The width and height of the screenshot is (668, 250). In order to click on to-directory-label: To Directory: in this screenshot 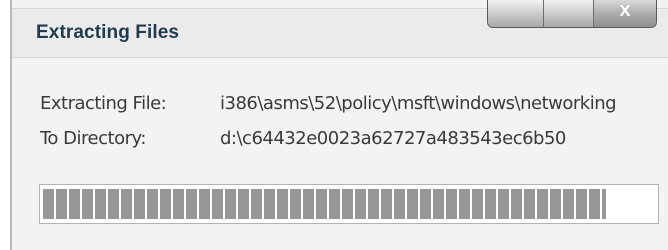, I will do `click(93, 138)`.